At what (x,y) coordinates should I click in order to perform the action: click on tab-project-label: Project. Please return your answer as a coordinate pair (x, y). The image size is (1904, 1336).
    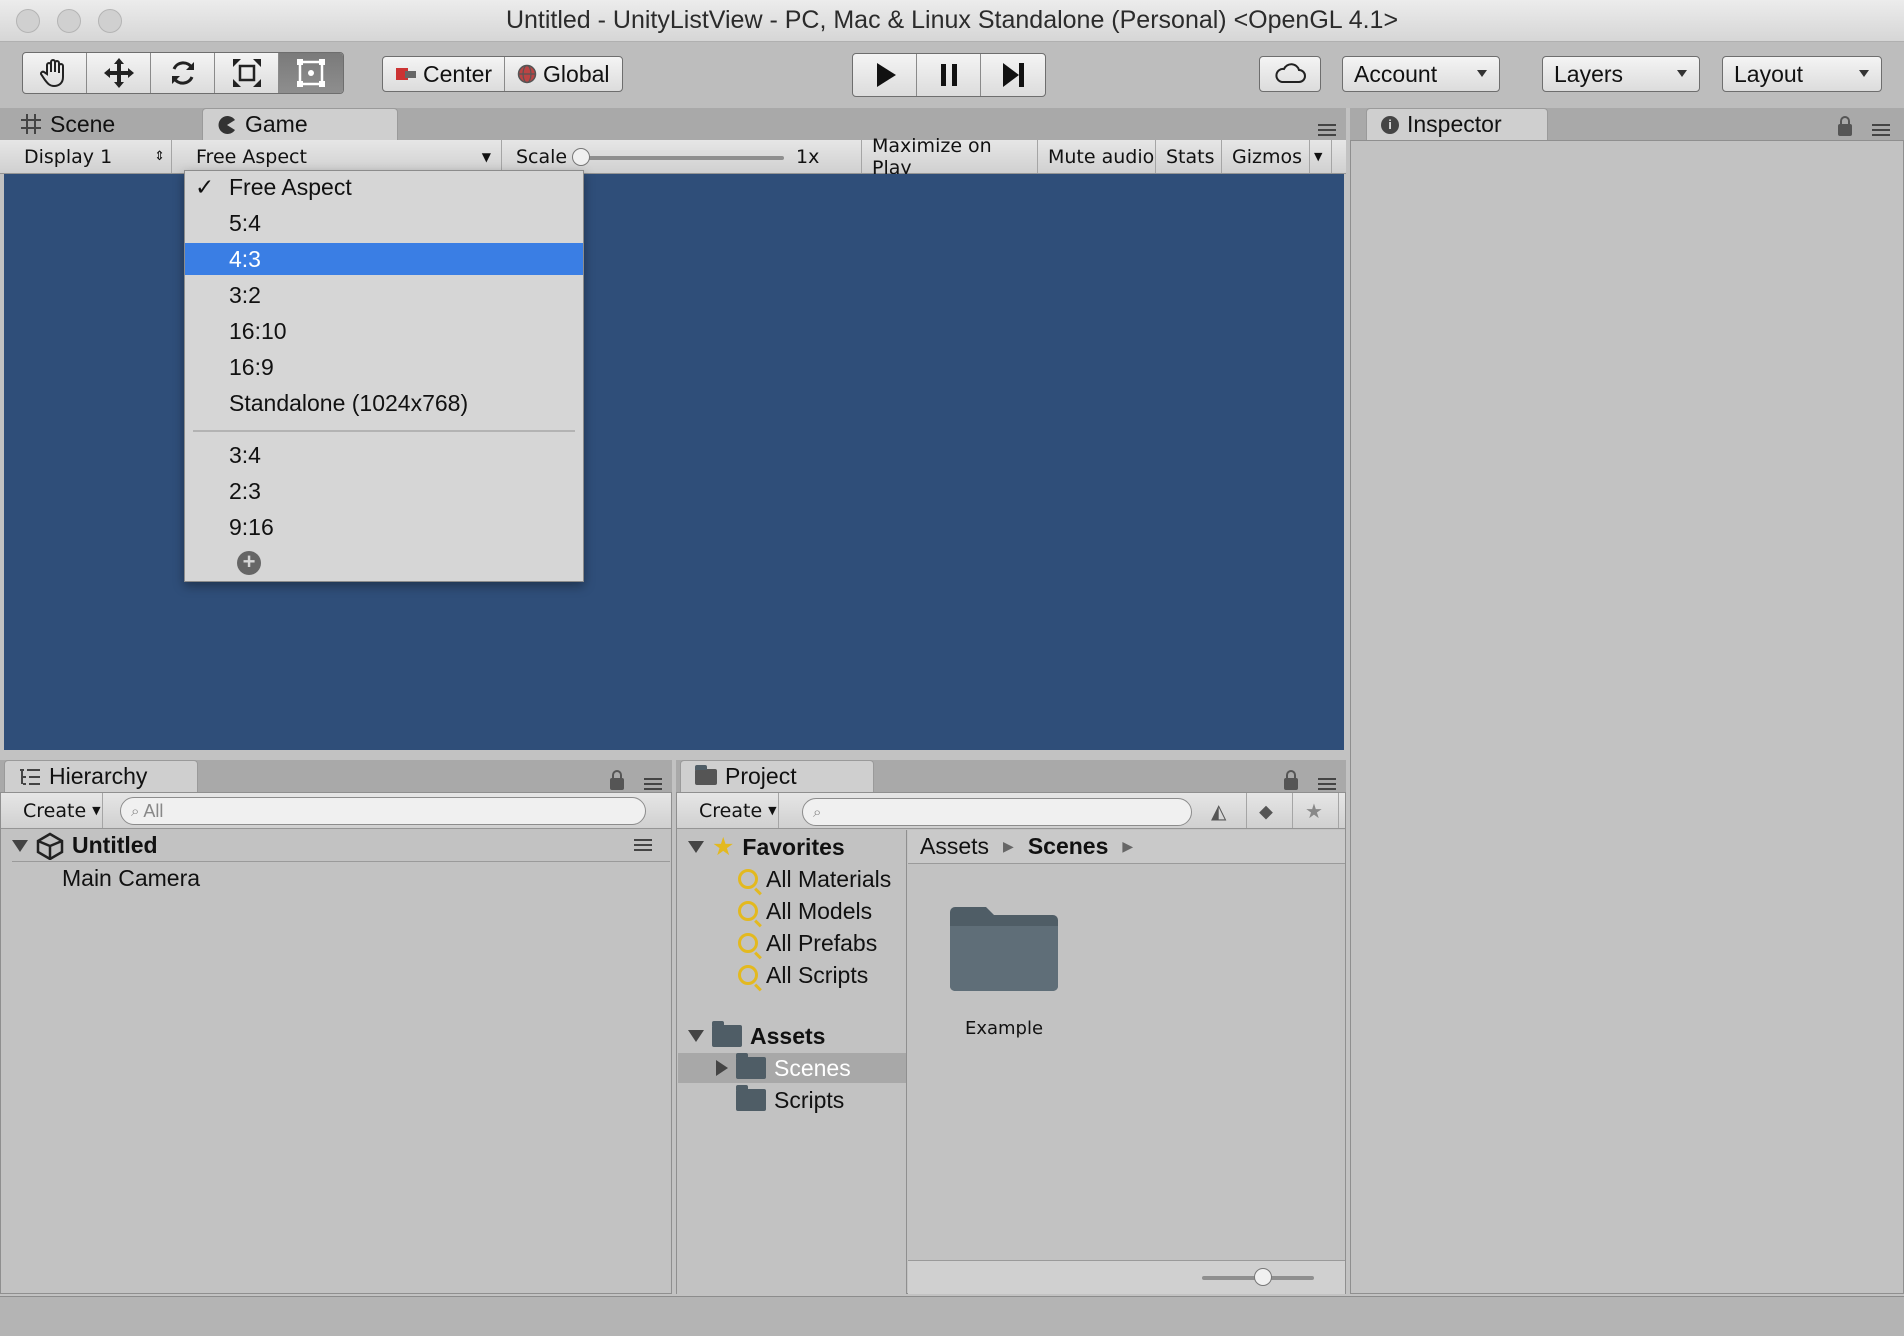
    Looking at the image, I should click on (761, 776).